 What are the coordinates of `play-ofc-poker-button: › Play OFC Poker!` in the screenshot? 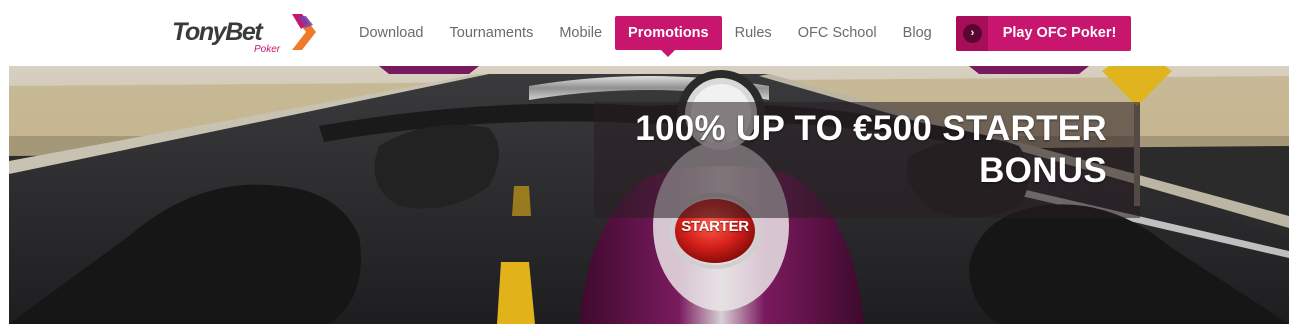 It's located at (1043, 33).